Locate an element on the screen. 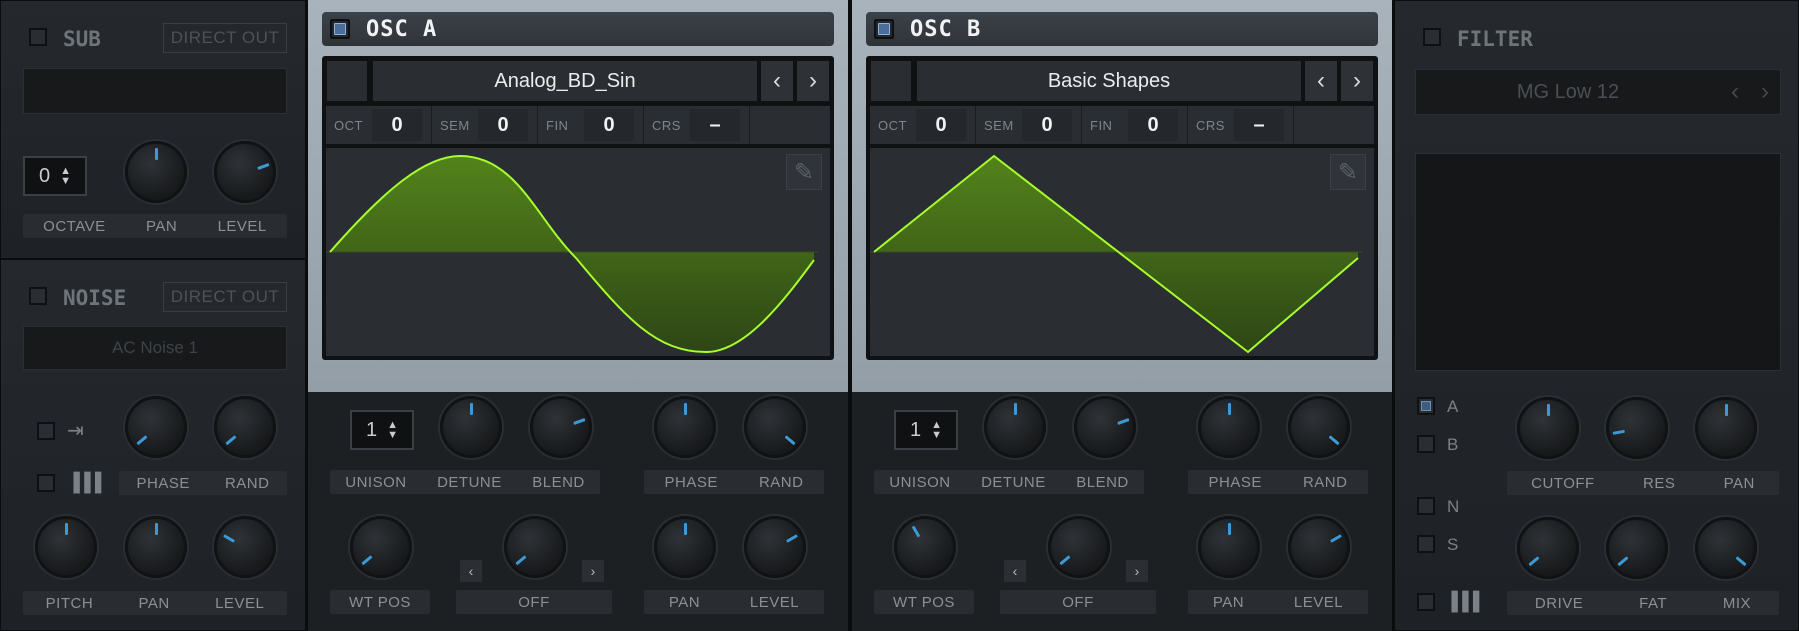 The height and width of the screenshot is (631, 1799). osc-a-crs-param: CRS – is located at coordinates (697, 125).